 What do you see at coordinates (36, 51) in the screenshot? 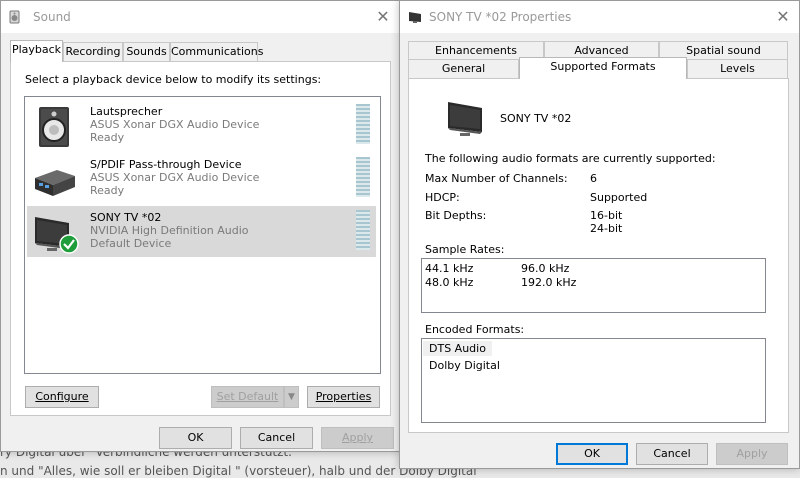
I see `tab-playback: Playback` at bounding box center [36, 51].